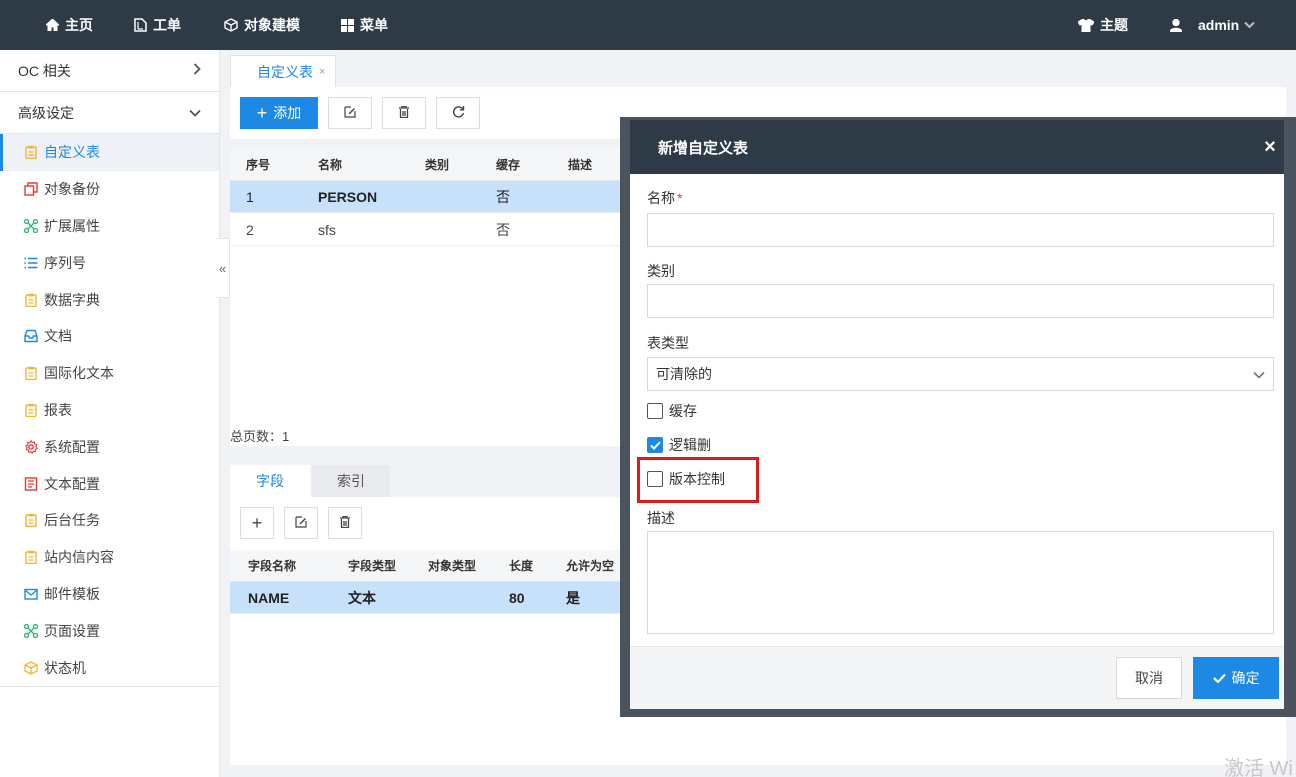  I want to click on tab-close-icon: ×, so click(322, 72).